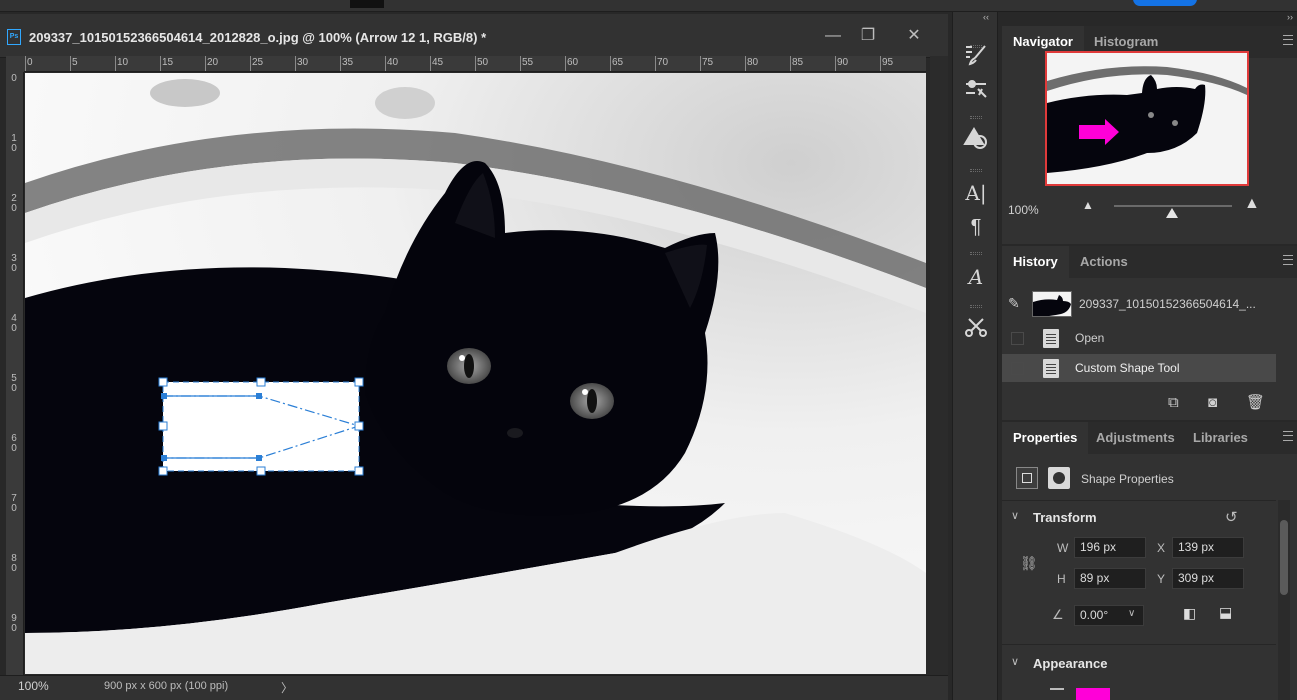 This screenshot has width=1297, height=700. Describe the element at coordinates (976, 91) in the screenshot. I see `adjustments-icon` at that location.